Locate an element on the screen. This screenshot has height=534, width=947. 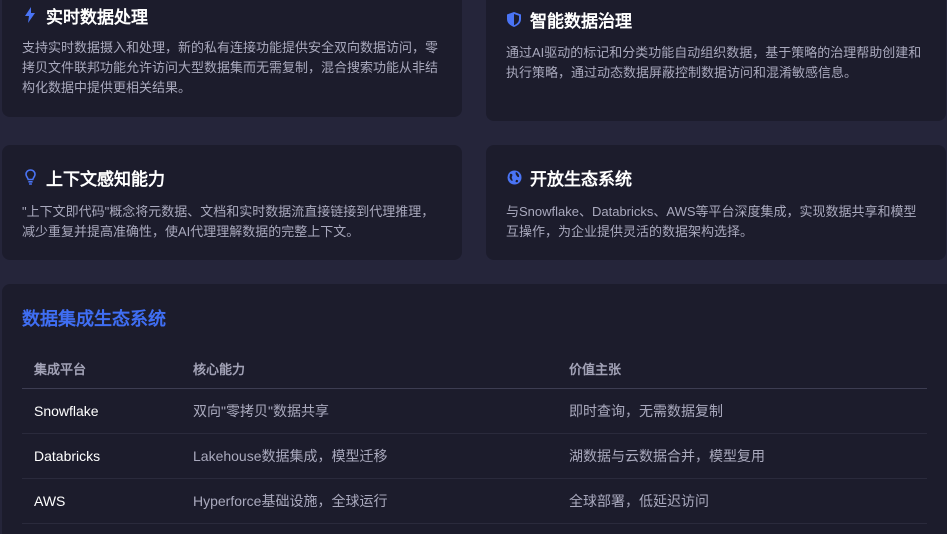
column-header-platform: 集成平台 is located at coordinates (101, 368).